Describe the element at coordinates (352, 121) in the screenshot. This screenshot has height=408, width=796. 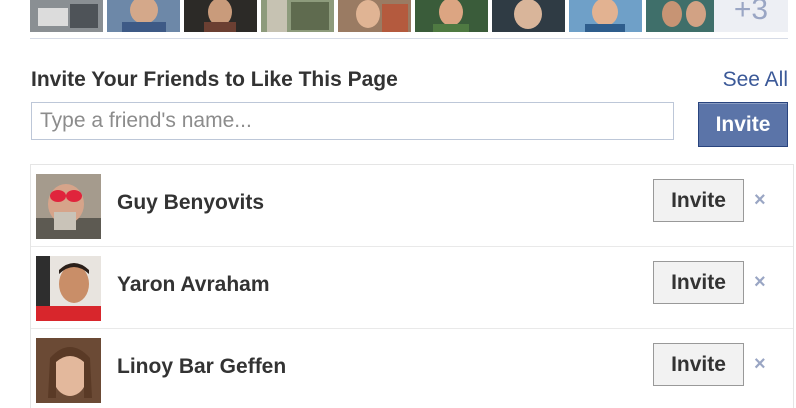
I see `friend-search-input` at that location.